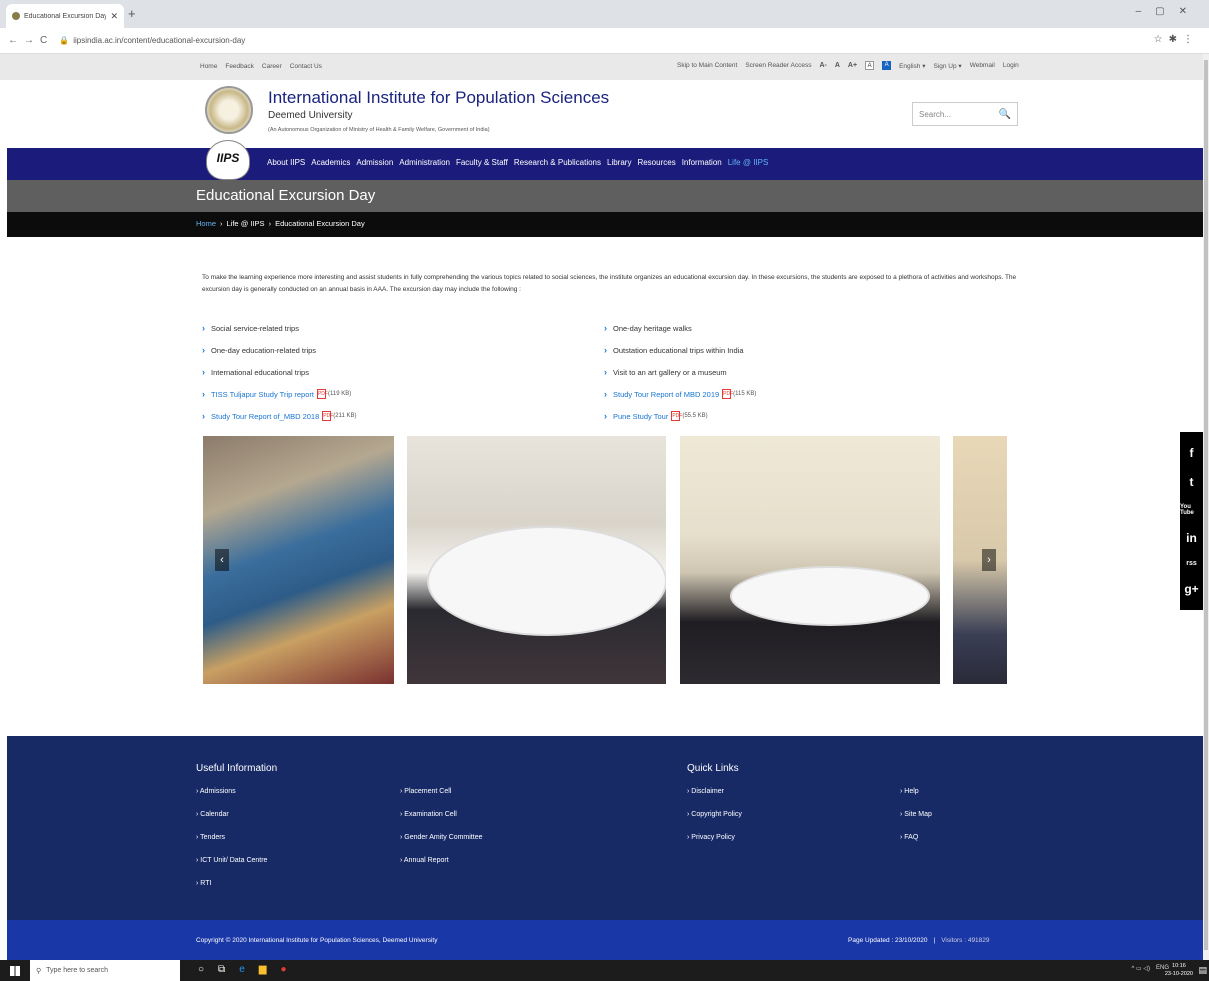 The image size is (1209, 981). Describe the element at coordinates (330, 162) in the screenshot. I see `nav-academics: Academics` at that location.